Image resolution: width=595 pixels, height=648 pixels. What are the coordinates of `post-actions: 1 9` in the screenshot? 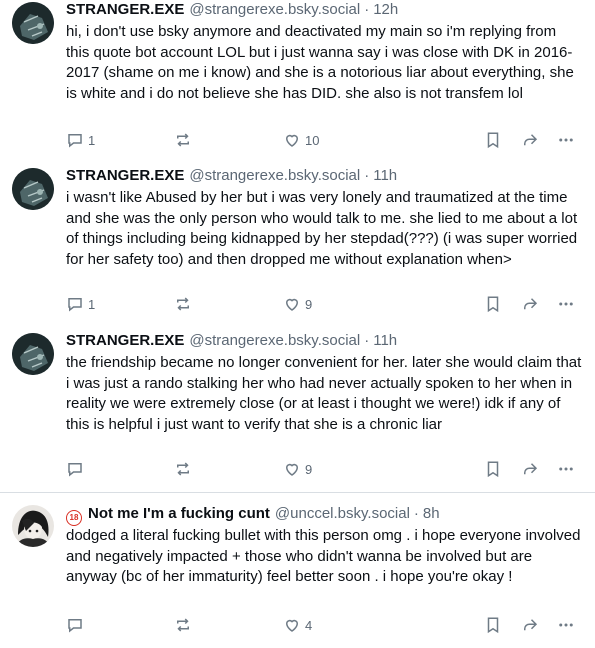 It's located at (297, 305).